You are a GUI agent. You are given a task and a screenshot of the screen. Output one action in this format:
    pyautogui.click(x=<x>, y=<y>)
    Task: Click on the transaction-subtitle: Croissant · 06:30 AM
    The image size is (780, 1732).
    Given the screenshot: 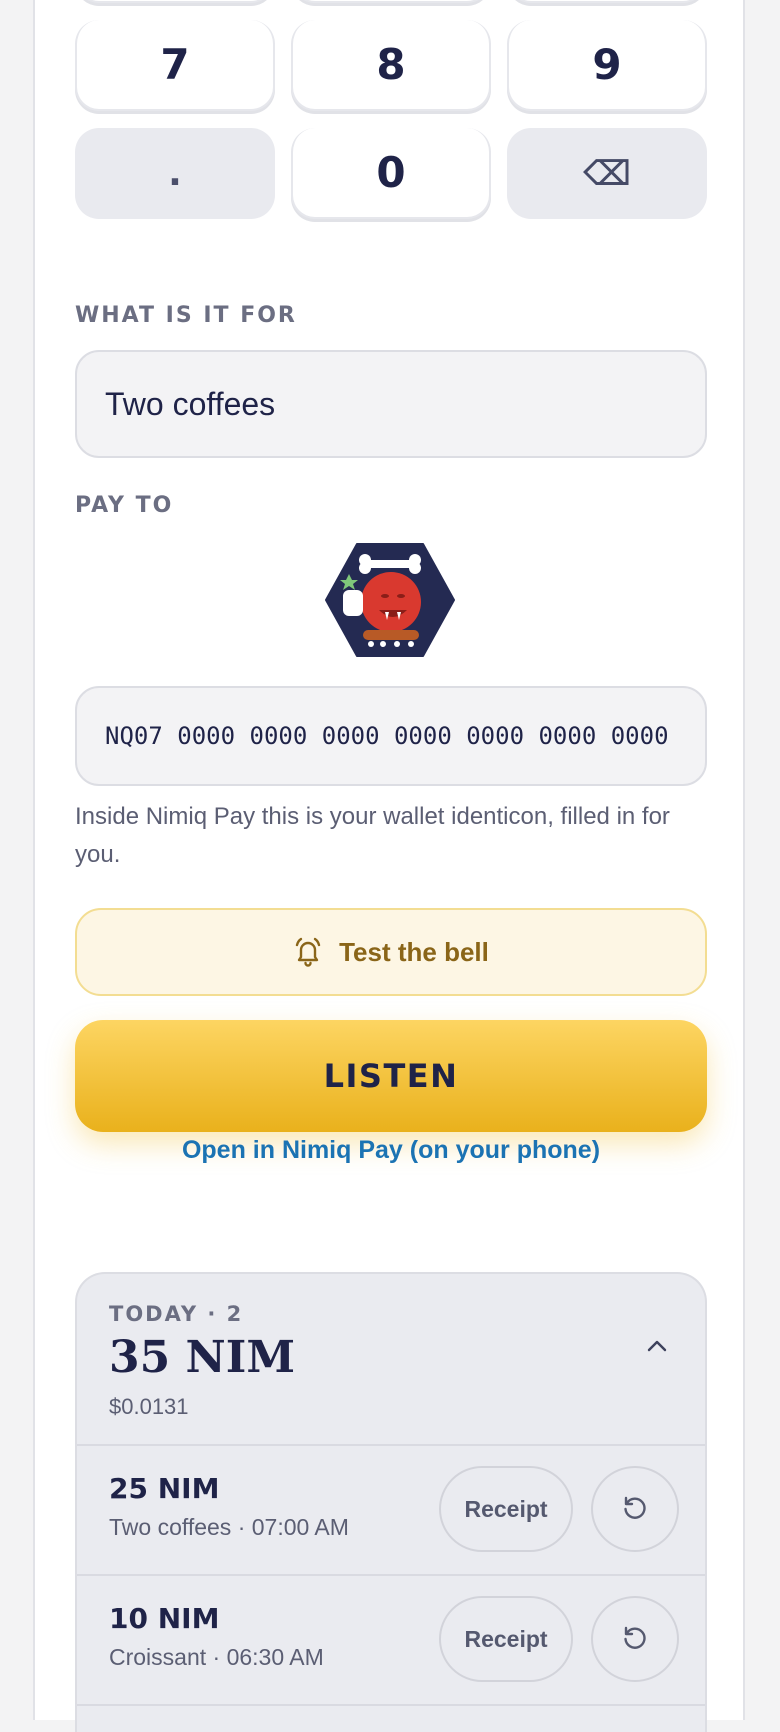 What is the action you would take?
    pyautogui.click(x=216, y=1657)
    